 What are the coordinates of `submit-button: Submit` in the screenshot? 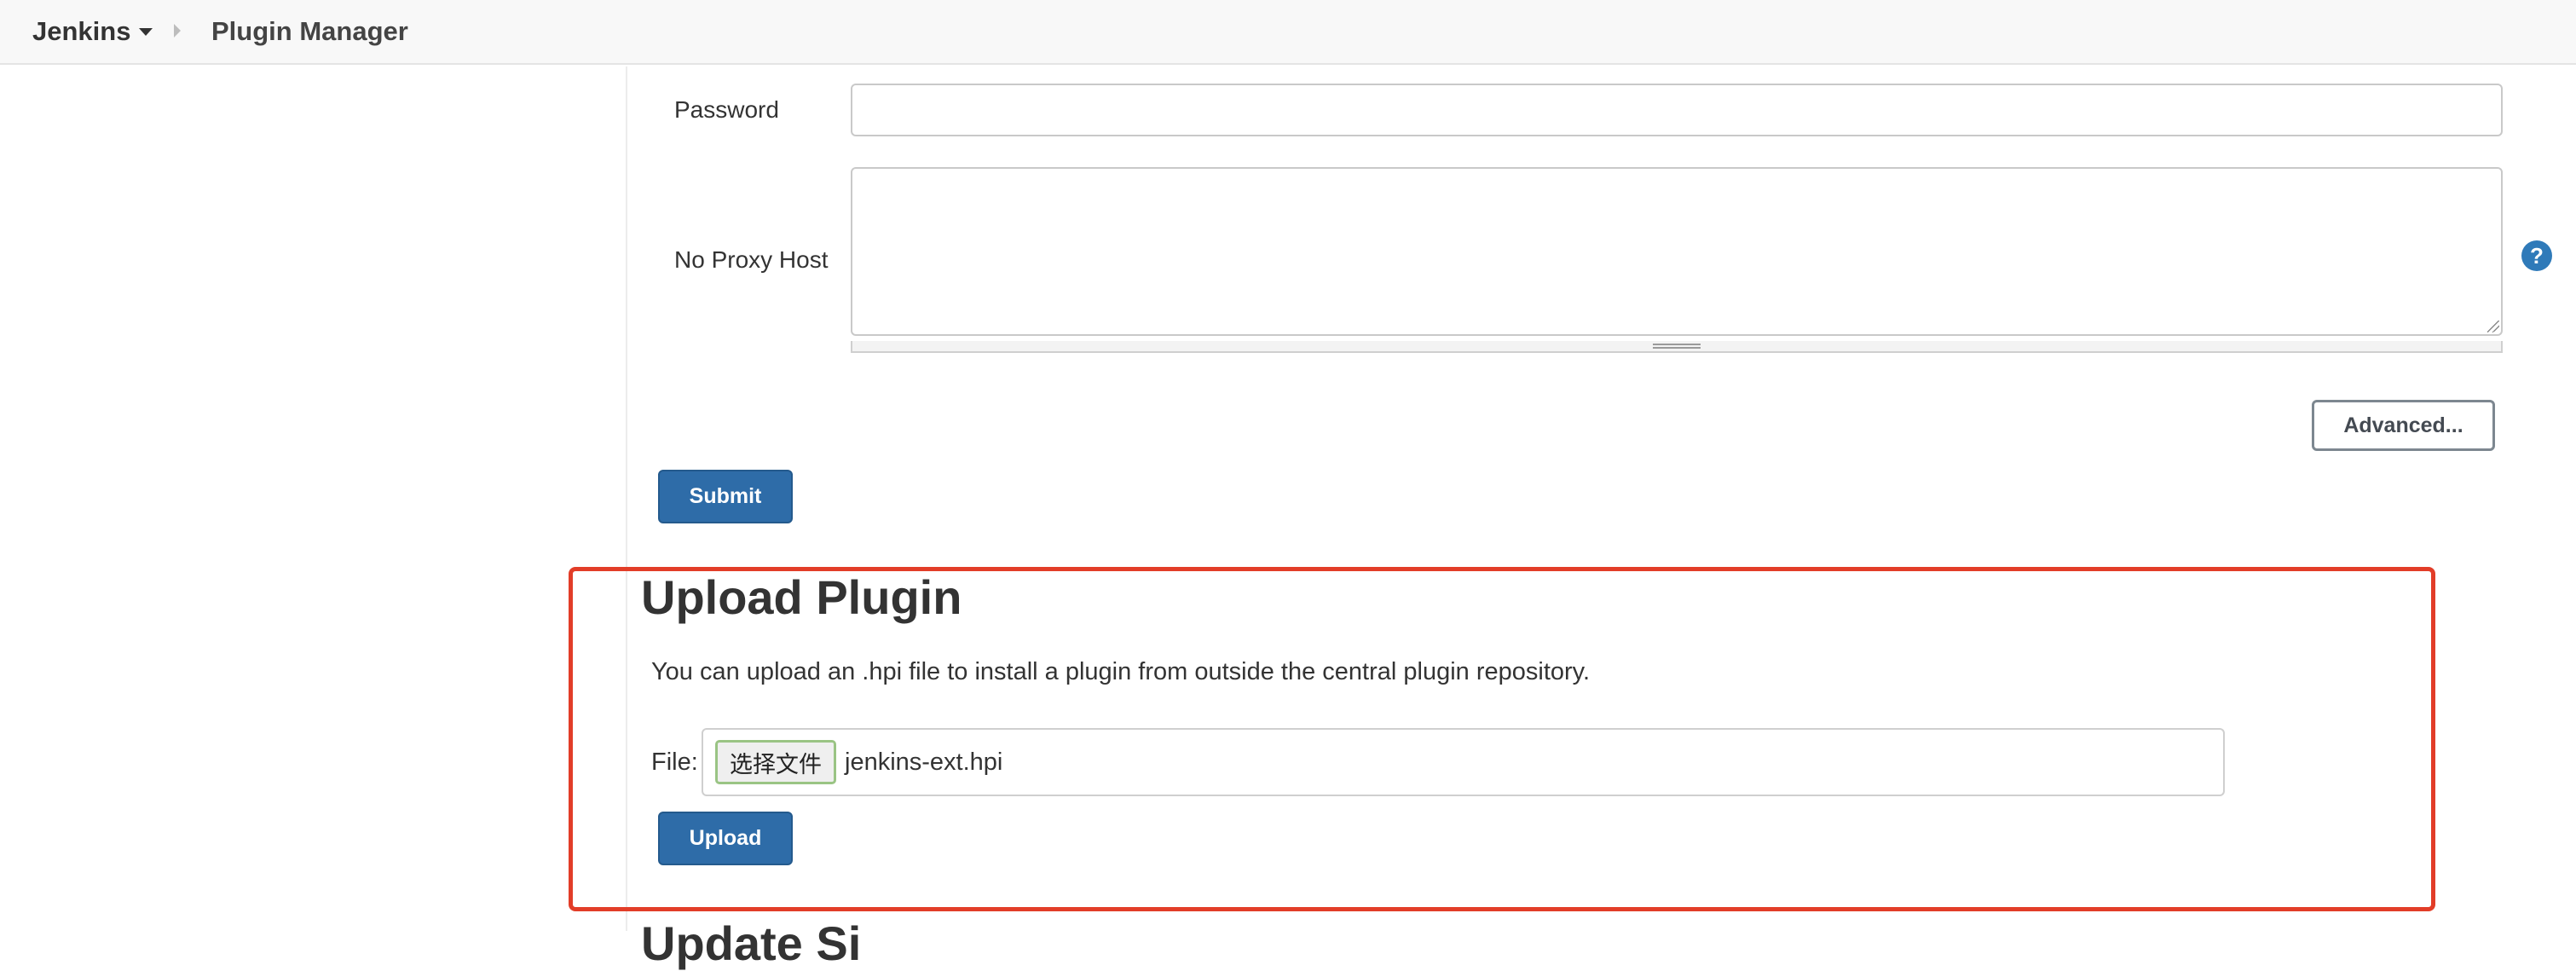 It's located at (725, 497).